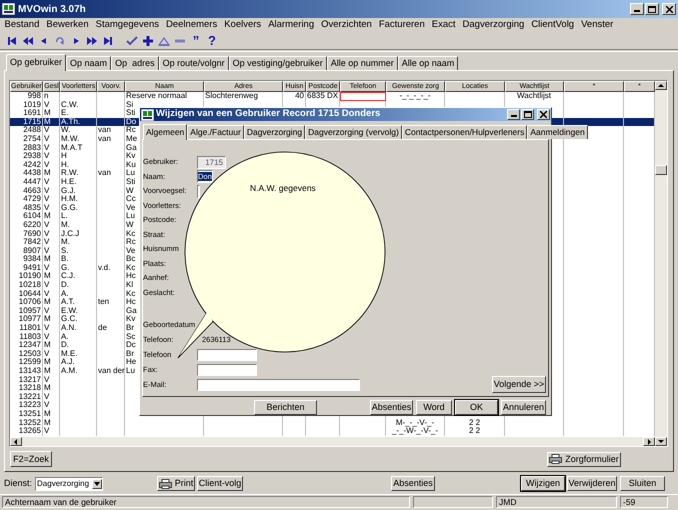 Image resolution: width=678 pixels, height=510 pixels. Describe the element at coordinates (401, 25) in the screenshot. I see `menu-item: Factureren` at that location.